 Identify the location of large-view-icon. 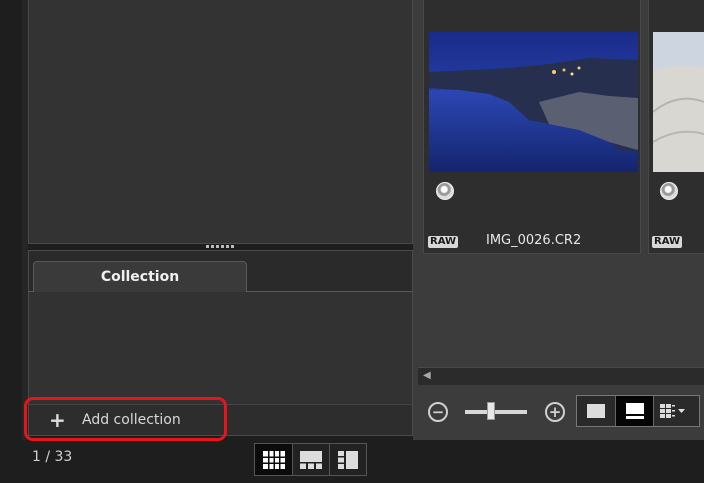
(596, 411).